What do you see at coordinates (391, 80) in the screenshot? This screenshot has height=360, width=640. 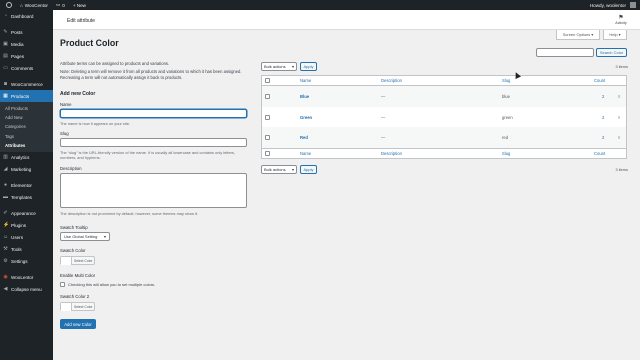 I see `column-description: Description` at bounding box center [391, 80].